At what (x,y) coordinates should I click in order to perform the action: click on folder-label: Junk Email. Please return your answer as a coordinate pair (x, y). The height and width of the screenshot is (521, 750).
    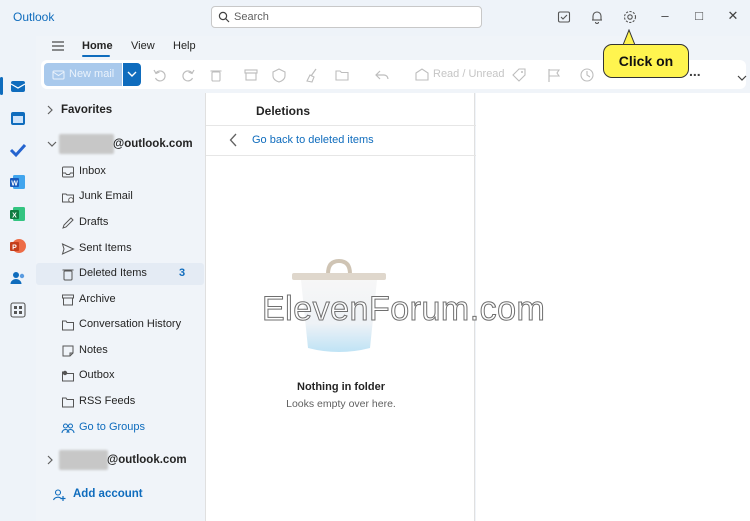
    Looking at the image, I should click on (106, 196).